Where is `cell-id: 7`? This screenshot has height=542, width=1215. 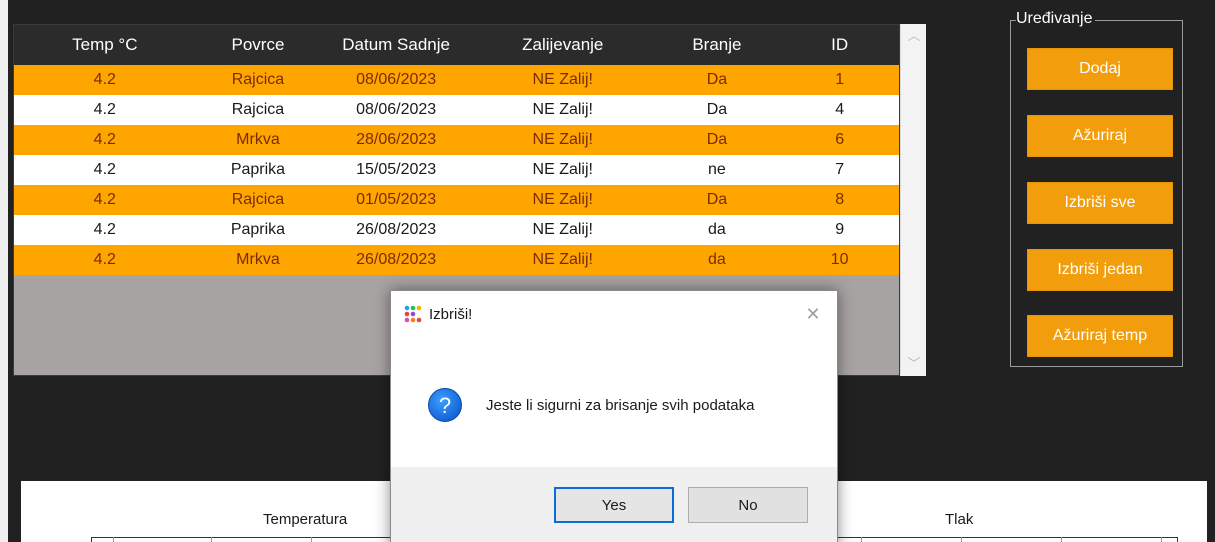 cell-id: 7 is located at coordinates (840, 169).